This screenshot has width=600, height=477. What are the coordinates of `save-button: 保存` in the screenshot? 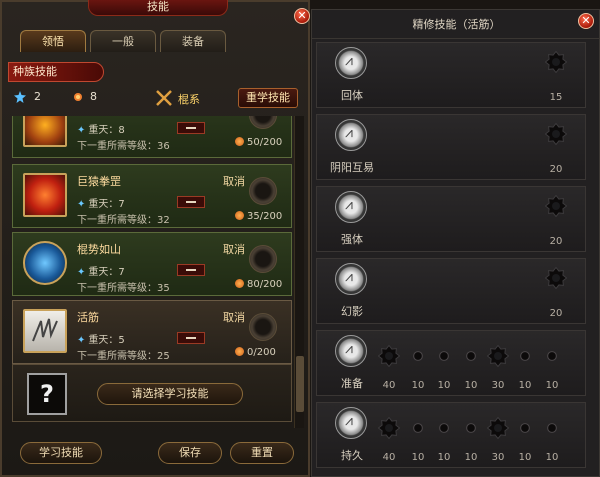 It's located at (190, 453).